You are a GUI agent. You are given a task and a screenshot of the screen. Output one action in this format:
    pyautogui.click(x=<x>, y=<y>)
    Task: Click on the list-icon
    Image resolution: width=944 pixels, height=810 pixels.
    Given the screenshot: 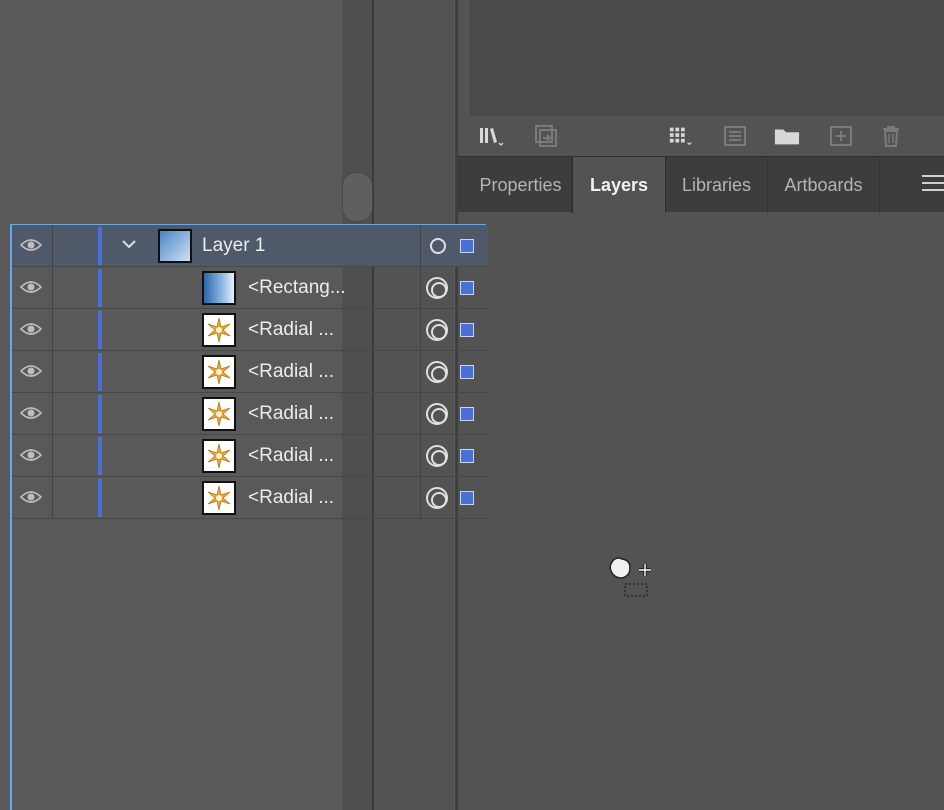 What is the action you would take?
    pyautogui.click(x=735, y=136)
    